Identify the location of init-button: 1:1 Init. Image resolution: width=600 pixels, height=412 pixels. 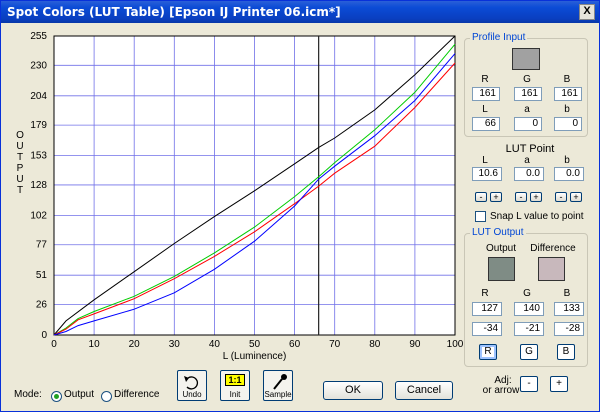
(235, 385).